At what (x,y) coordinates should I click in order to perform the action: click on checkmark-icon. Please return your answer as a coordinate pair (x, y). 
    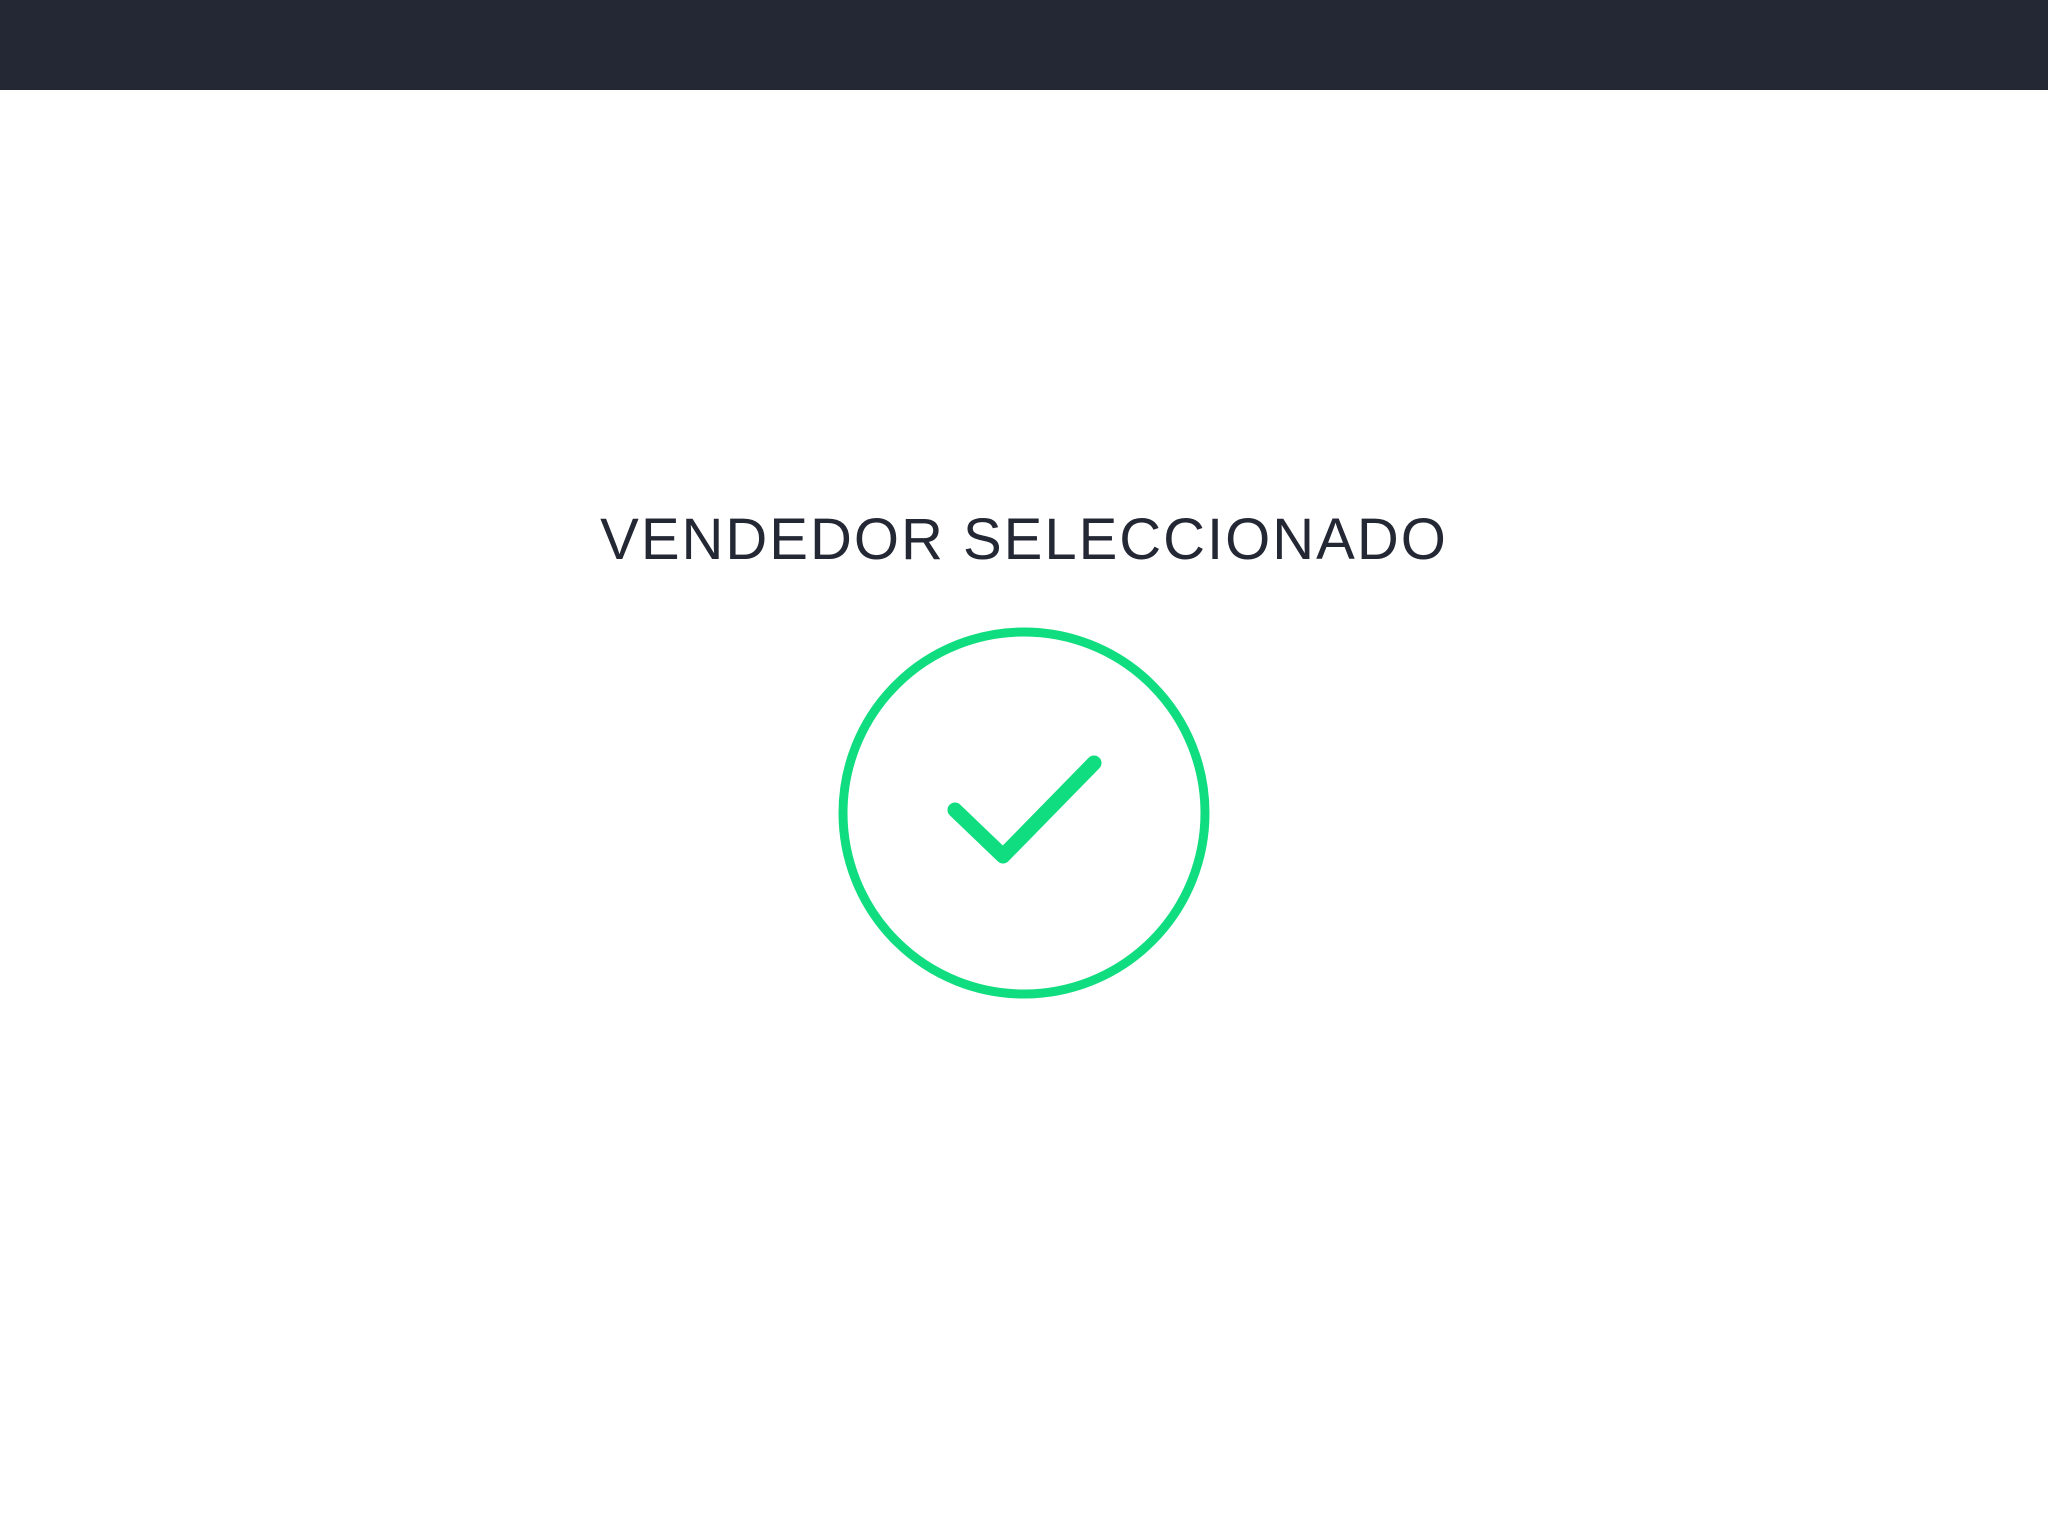
    Looking at the image, I should click on (1024, 809).